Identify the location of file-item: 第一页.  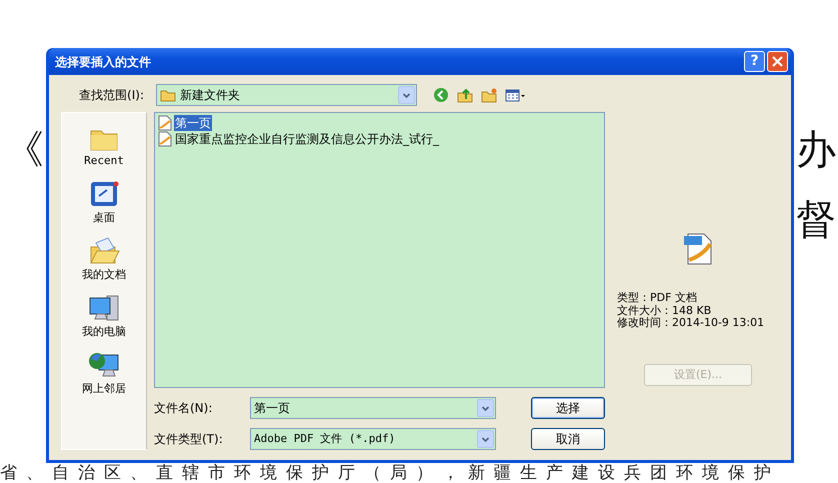
(193, 123).